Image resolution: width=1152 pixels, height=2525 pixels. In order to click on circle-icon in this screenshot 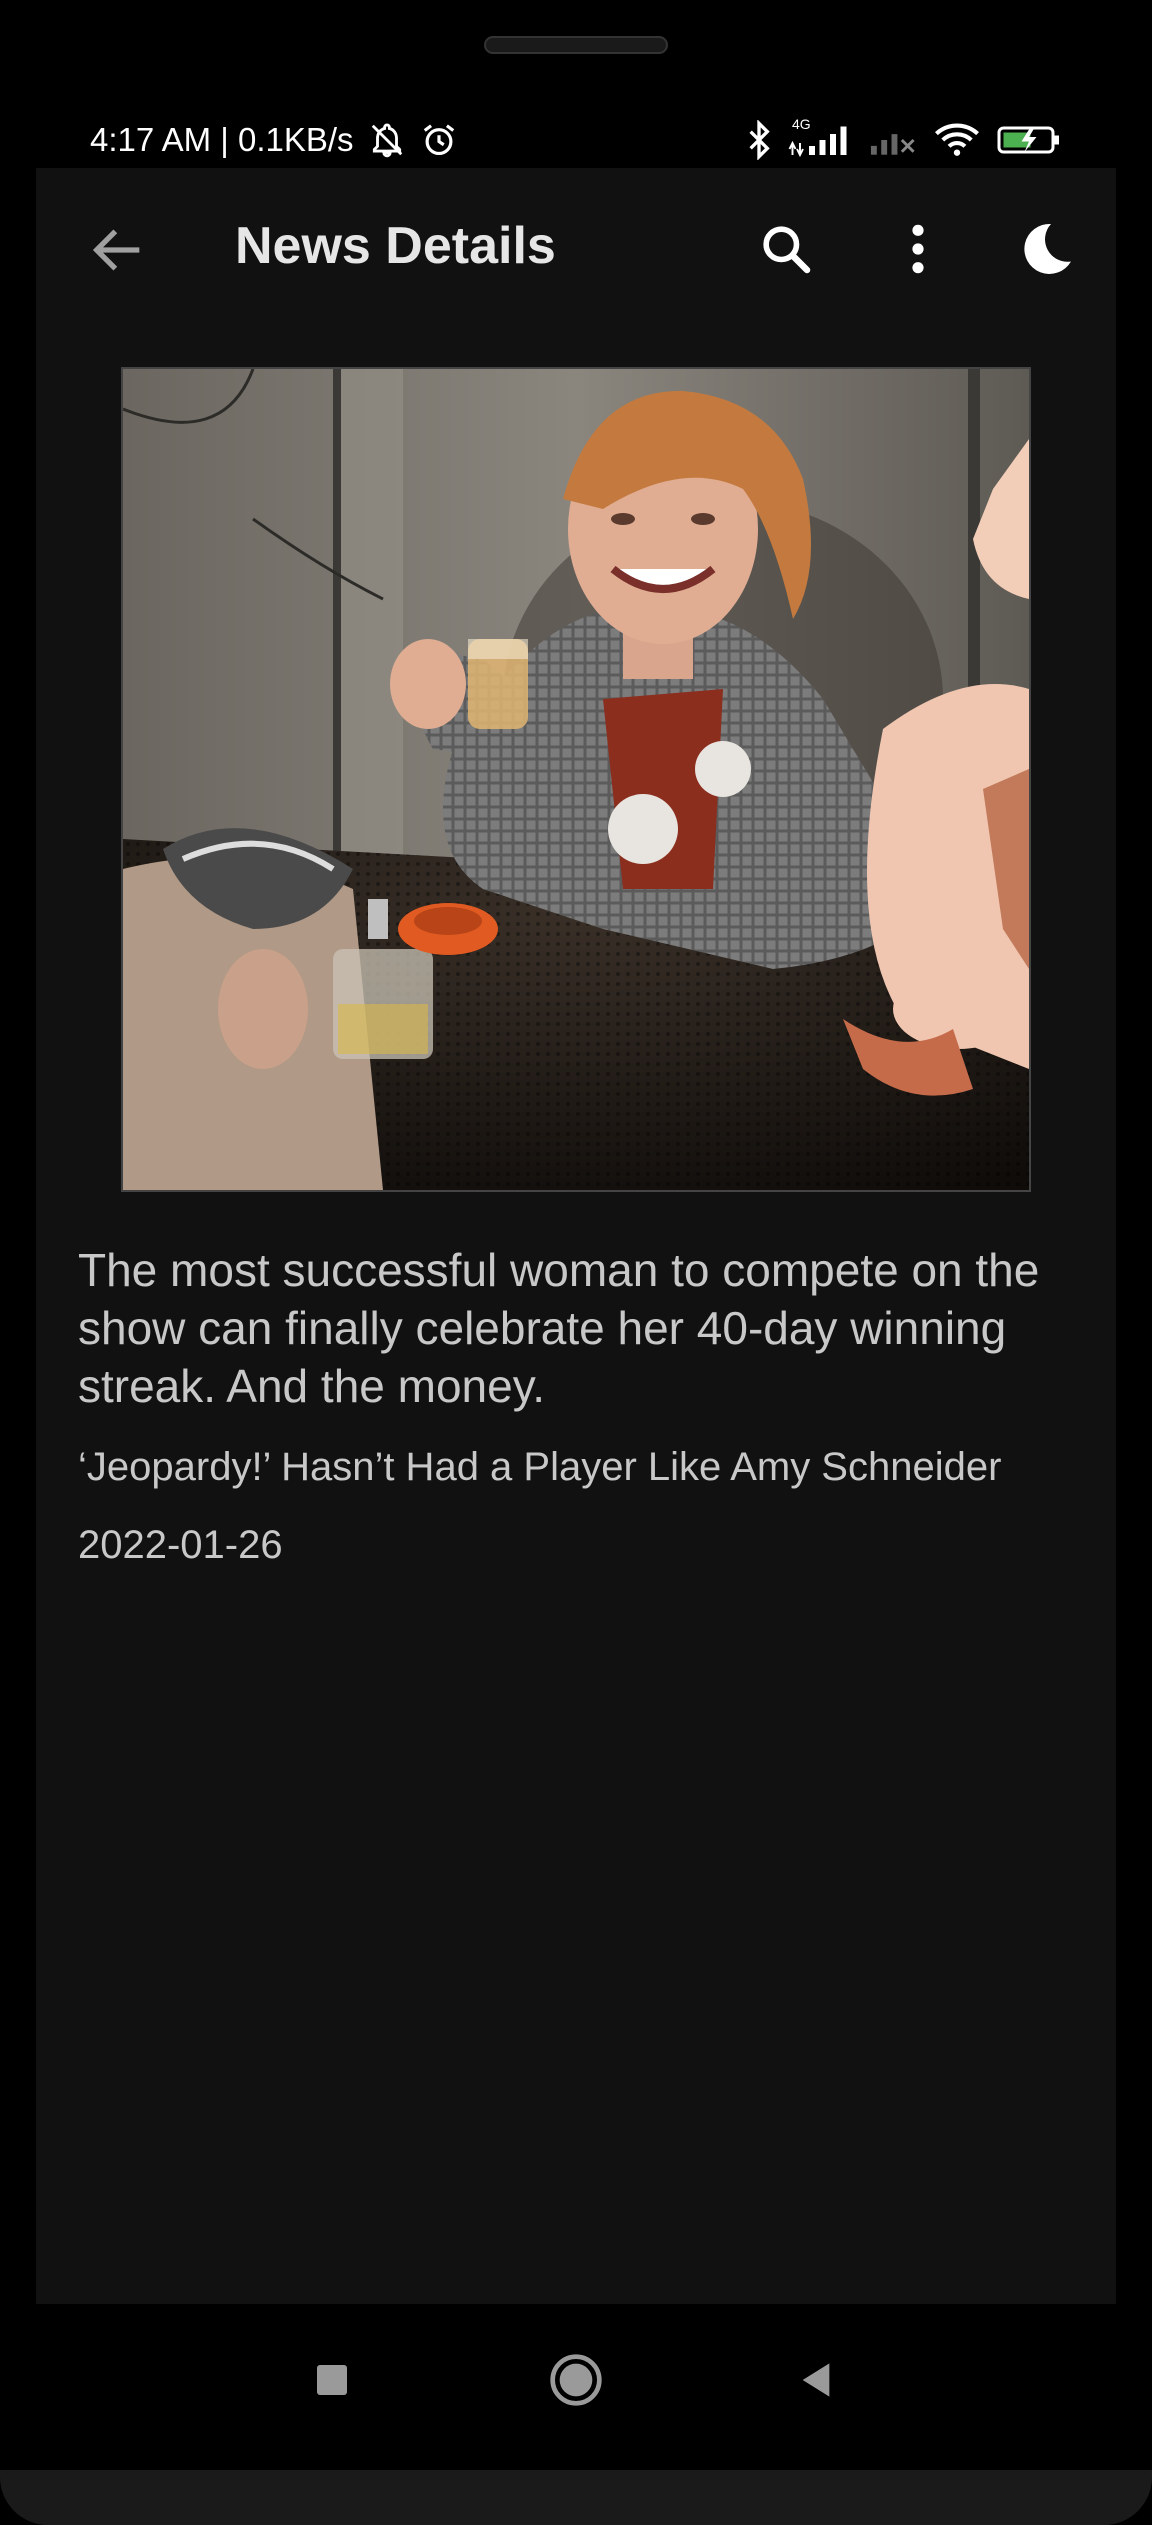, I will do `click(576, 2380)`.